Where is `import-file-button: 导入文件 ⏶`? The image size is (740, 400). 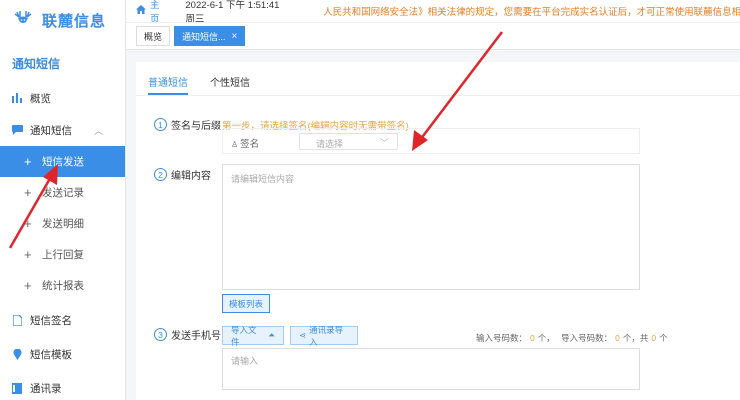
import-file-button: 导入文件 ⏶ is located at coordinates (253, 335).